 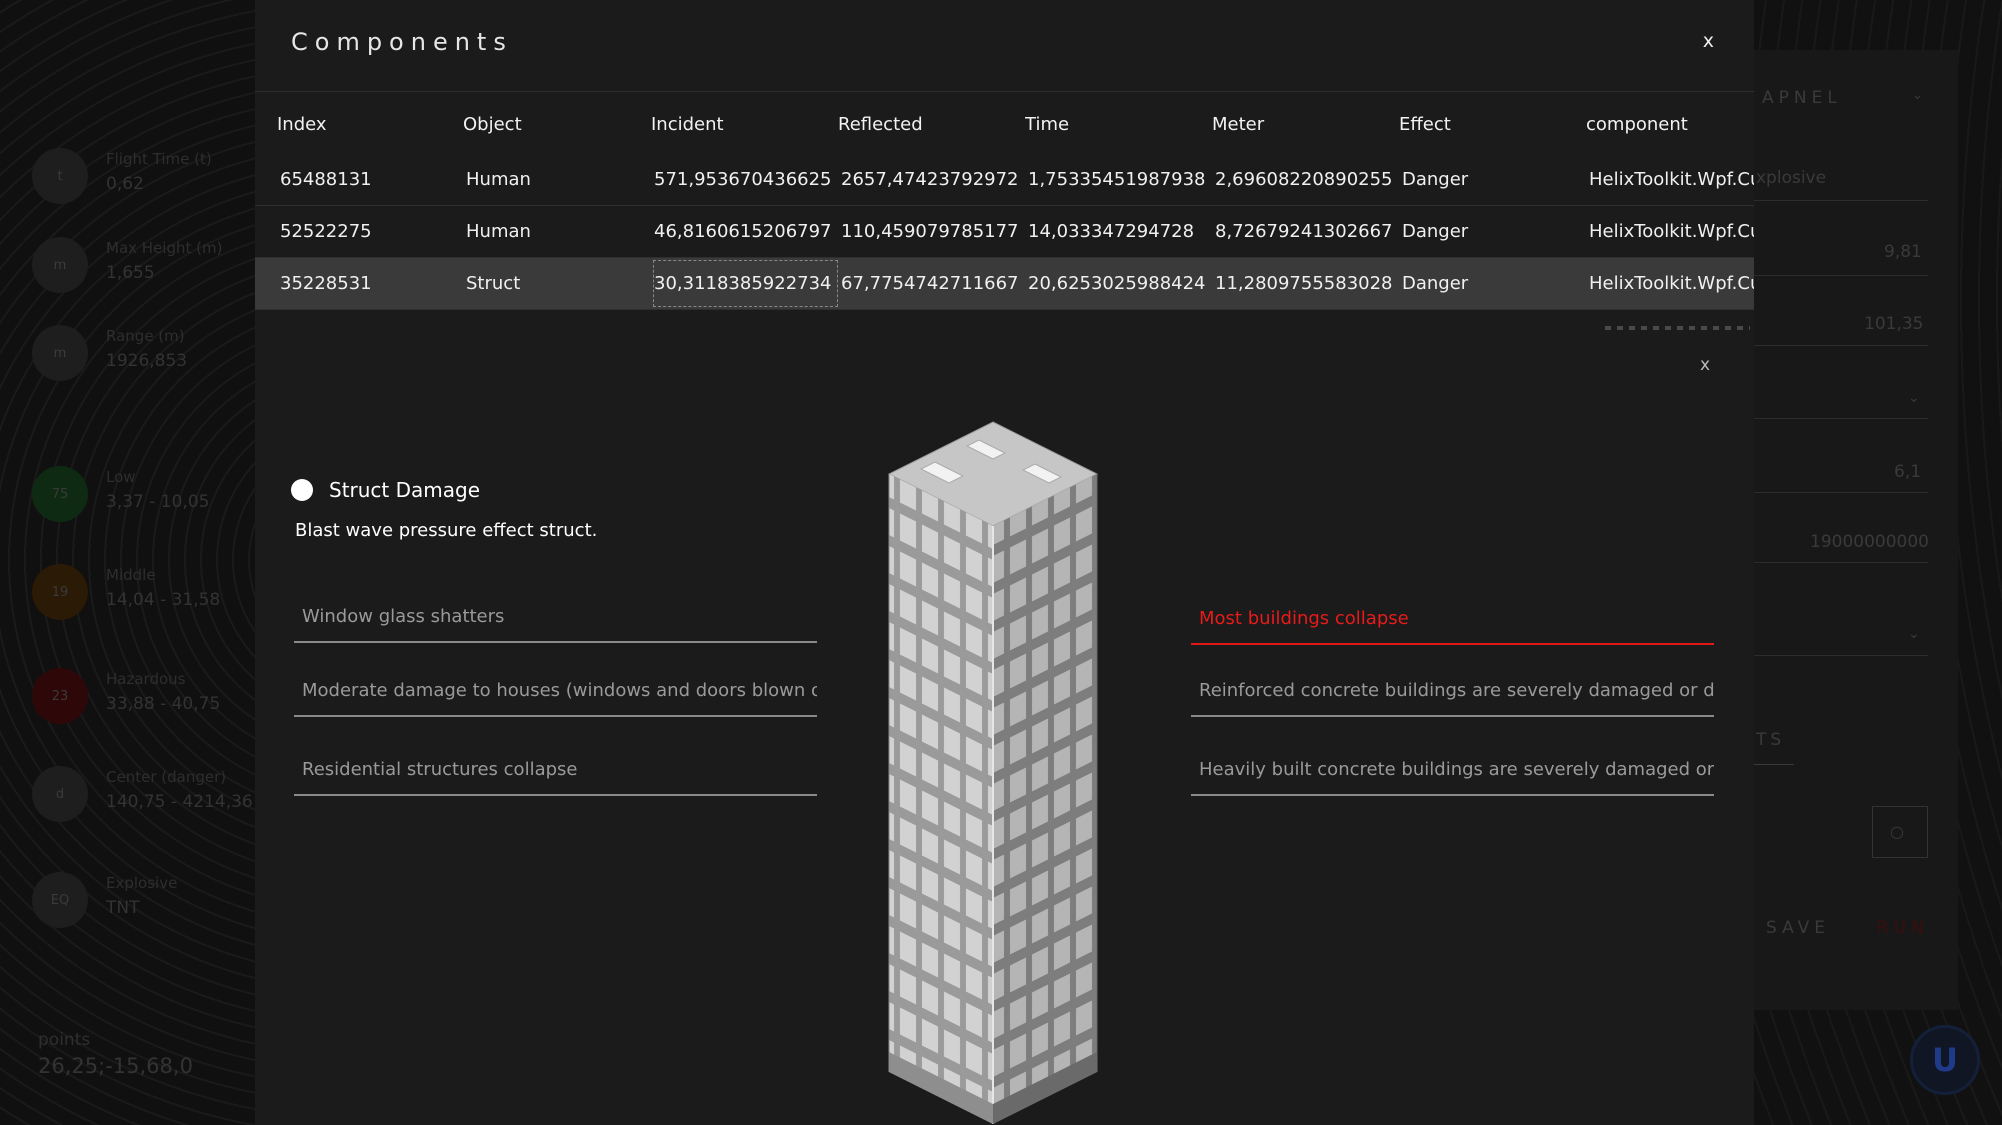 What do you see at coordinates (1802, 98) in the screenshot?
I see `panel-title: APNEL` at bounding box center [1802, 98].